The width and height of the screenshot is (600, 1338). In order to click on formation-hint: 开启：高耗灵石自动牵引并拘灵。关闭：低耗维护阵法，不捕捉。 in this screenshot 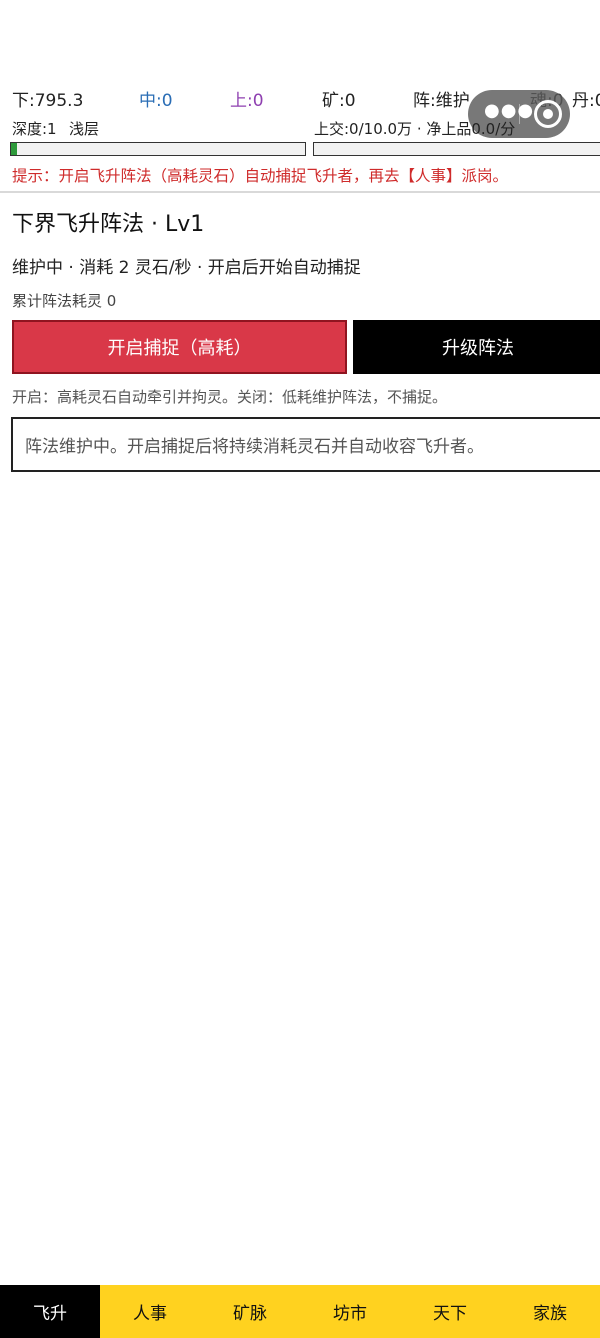, I will do `click(230, 397)`.